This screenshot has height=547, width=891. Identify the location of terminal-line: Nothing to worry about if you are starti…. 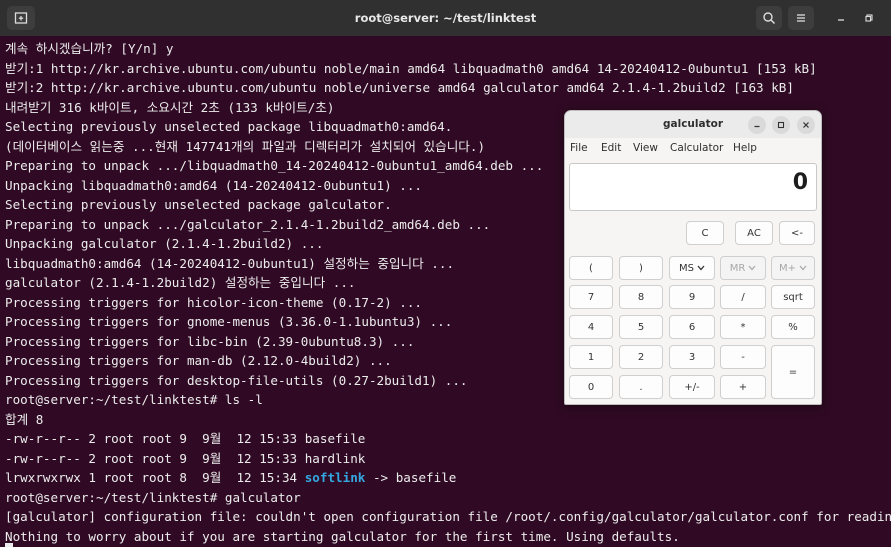
(342, 536).